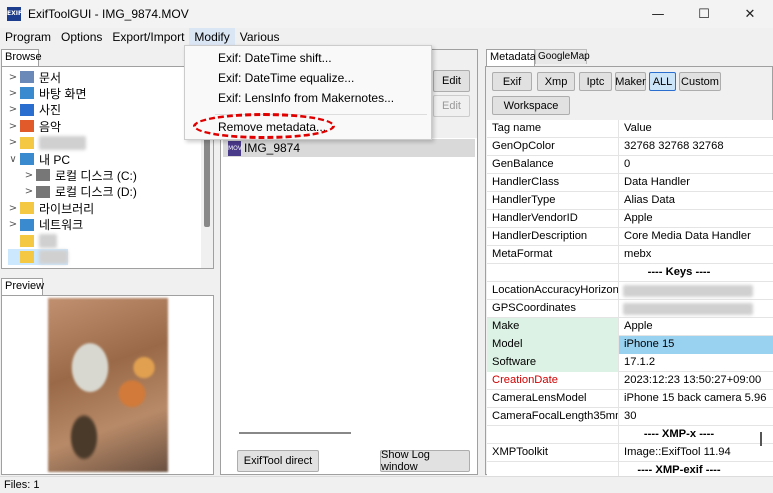  I want to click on workspace-button: Workspace, so click(531, 105).